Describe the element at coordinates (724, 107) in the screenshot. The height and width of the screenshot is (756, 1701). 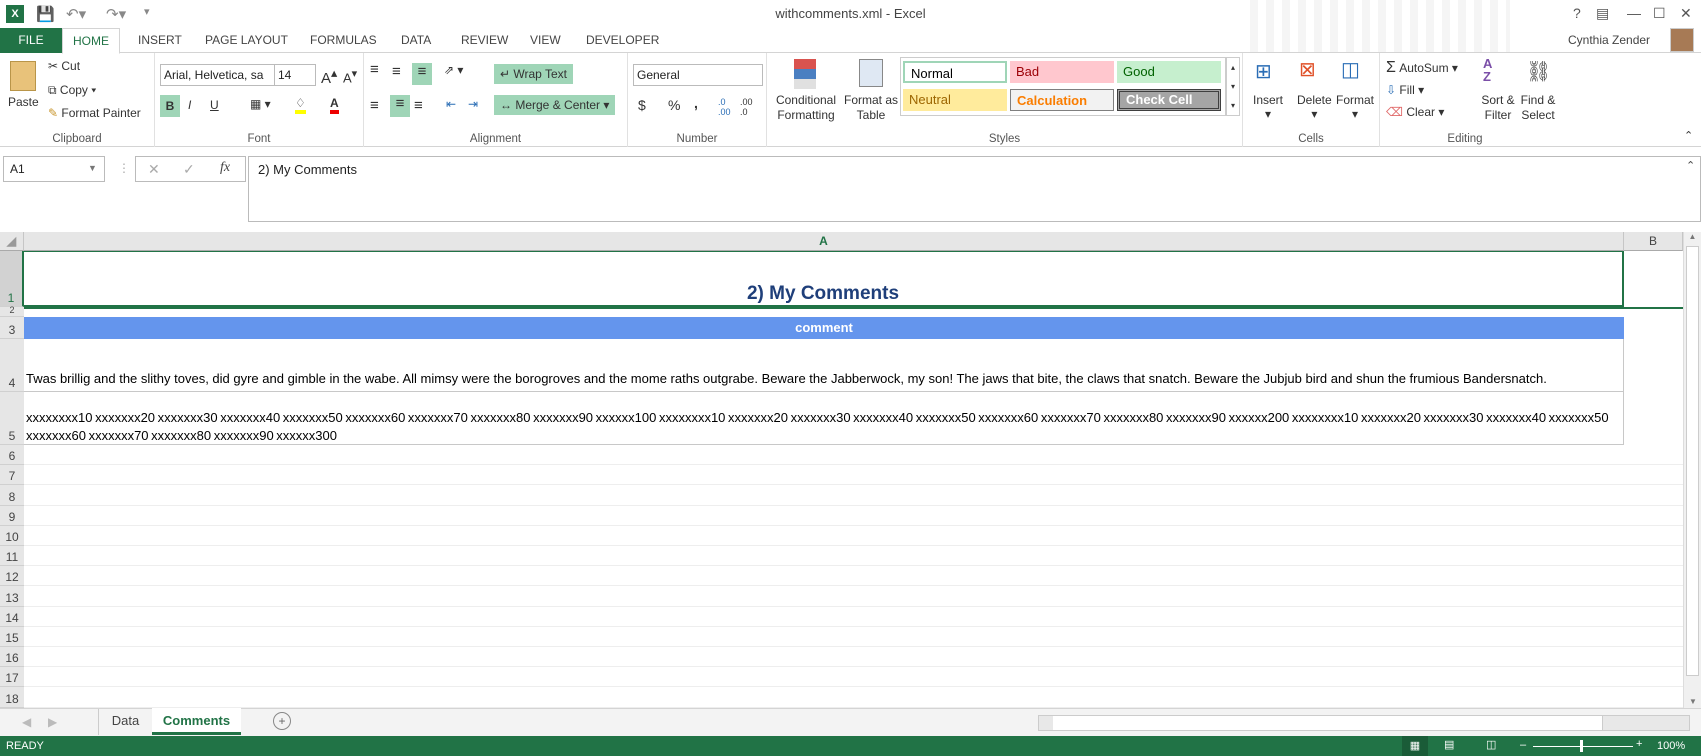
I see `increase-decimal-icon: .0.00` at that location.